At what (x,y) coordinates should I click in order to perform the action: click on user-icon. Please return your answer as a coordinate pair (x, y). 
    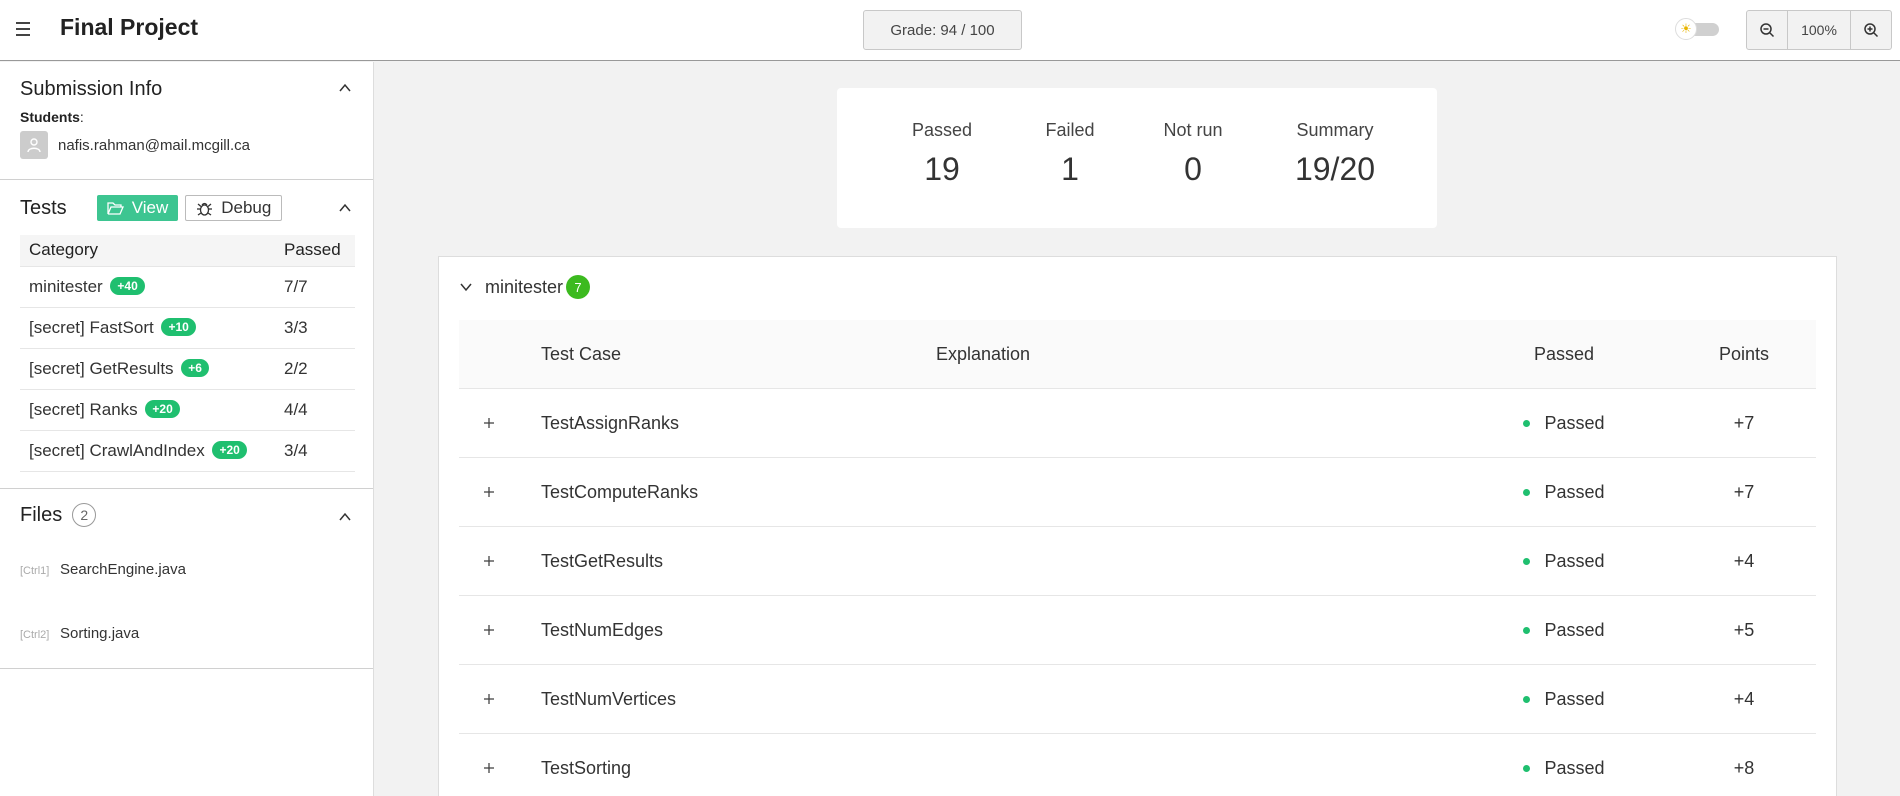
    Looking at the image, I should click on (34, 145).